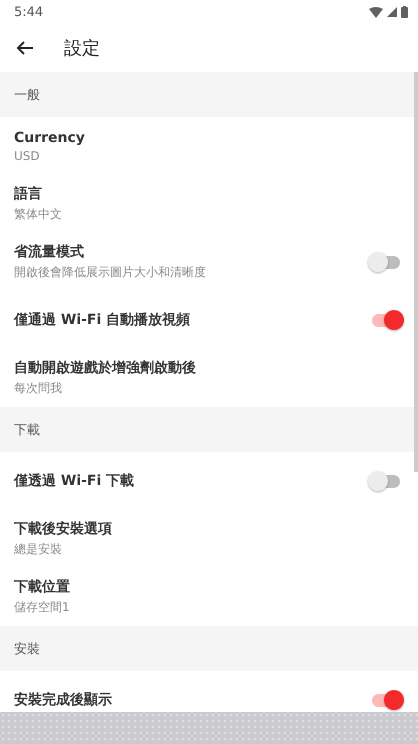  I want to click on section-header: 安裝, so click(209, 648).